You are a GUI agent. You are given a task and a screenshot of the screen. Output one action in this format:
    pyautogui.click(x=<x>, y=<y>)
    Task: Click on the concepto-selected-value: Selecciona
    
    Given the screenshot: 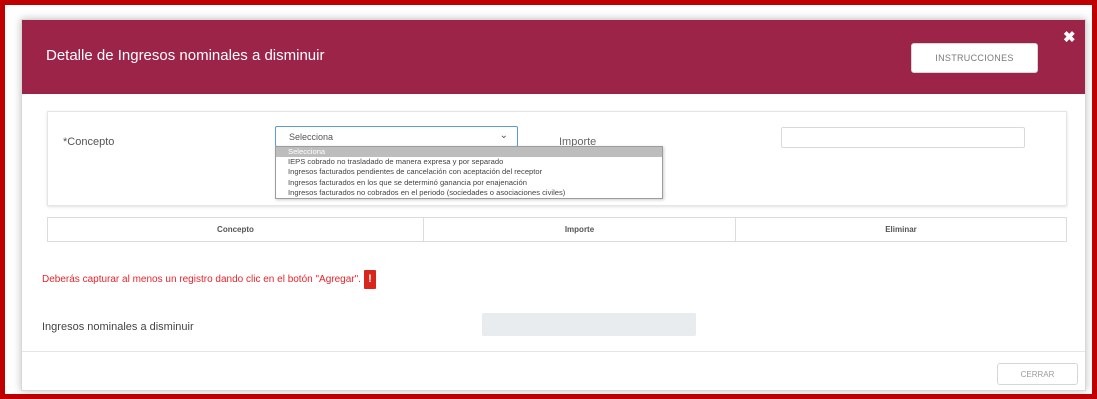 What is the action you would take?
    pyautogui.click(x=311, y=137)
    